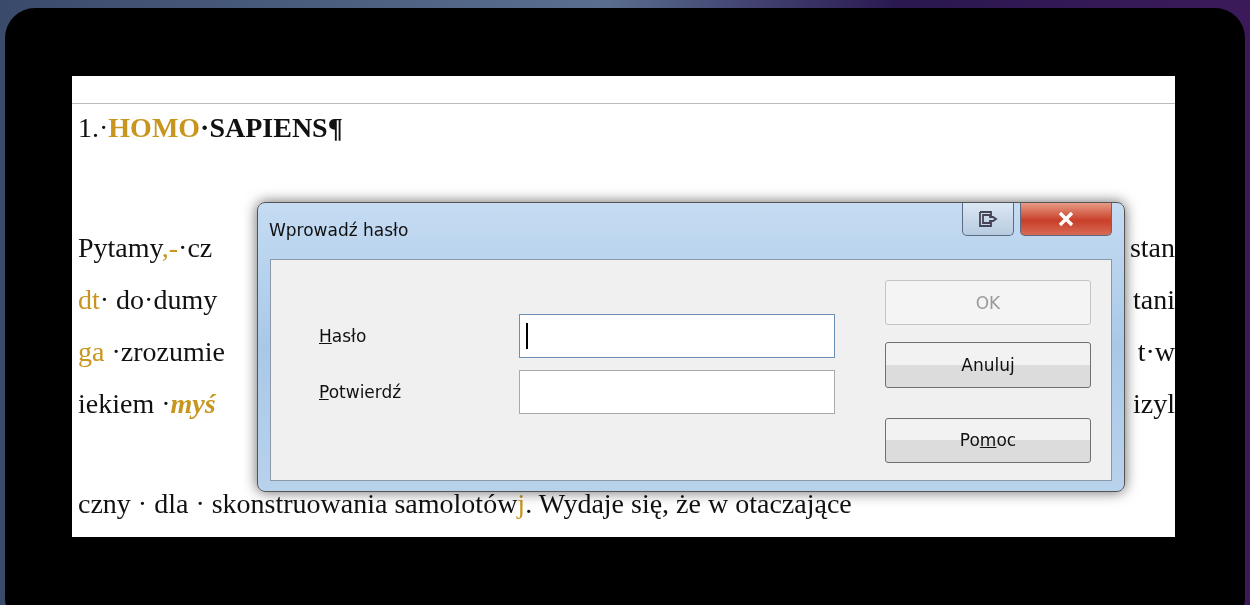 This screenshot has width=1250, height=605. I want to click on text-line: czny · dla · skonstruowania samolotówj. Wydaje się, że w otaczające, so click(465, 504).